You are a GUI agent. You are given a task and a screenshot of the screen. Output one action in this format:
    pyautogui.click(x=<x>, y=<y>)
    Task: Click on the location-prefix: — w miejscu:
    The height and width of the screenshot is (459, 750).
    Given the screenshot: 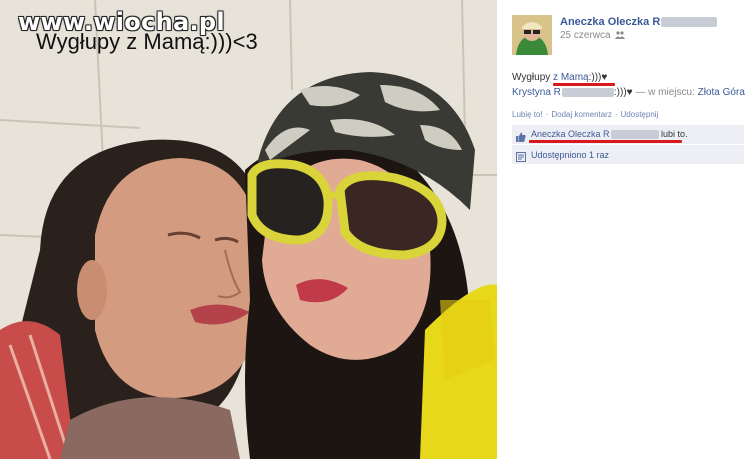 What is the action you would take?
    pyautogui.click(x=665, y=92)
    